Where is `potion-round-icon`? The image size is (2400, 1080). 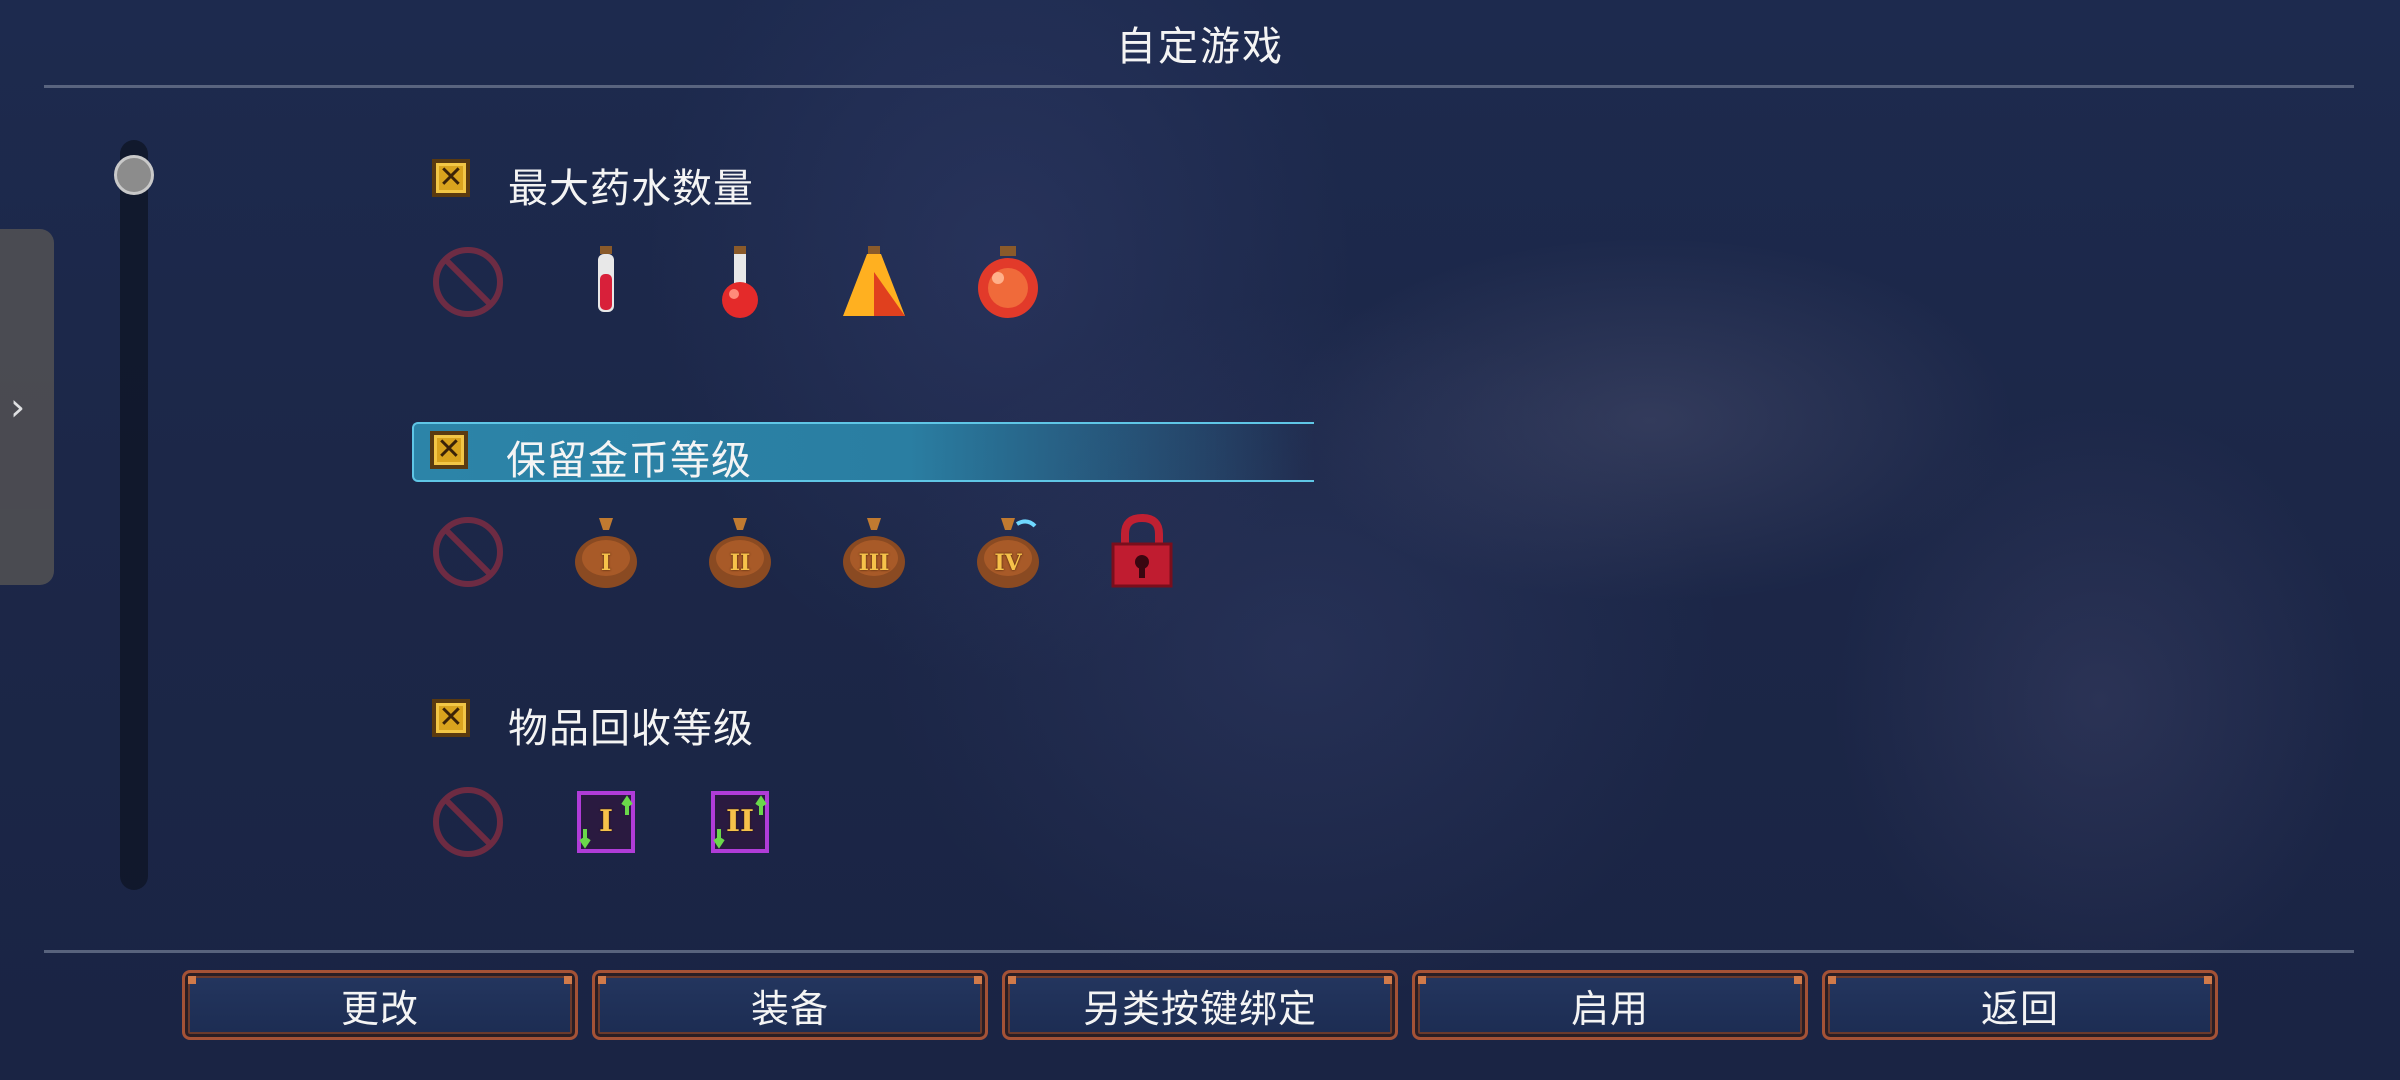 potion-round-icon is located at coordinates (1008, 282).